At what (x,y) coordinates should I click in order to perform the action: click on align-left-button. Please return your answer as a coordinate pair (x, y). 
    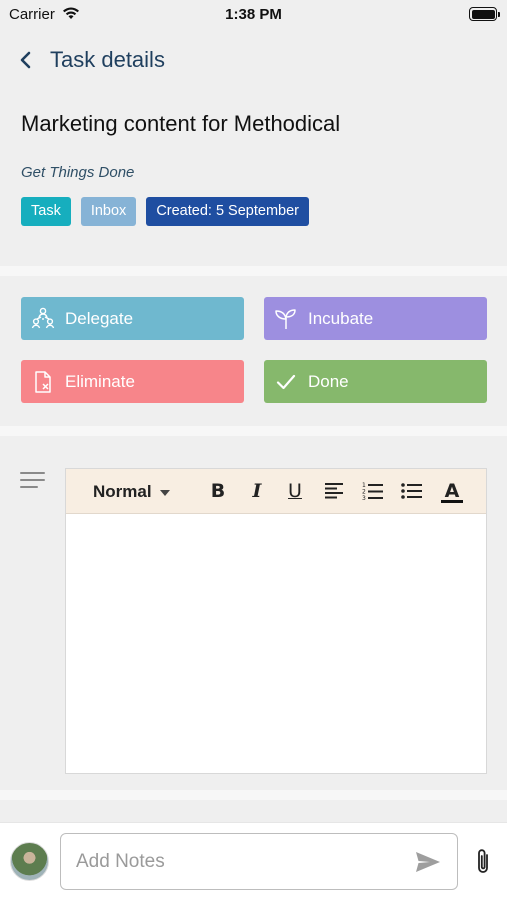
    Looking at the image, I should click on (334, 491).